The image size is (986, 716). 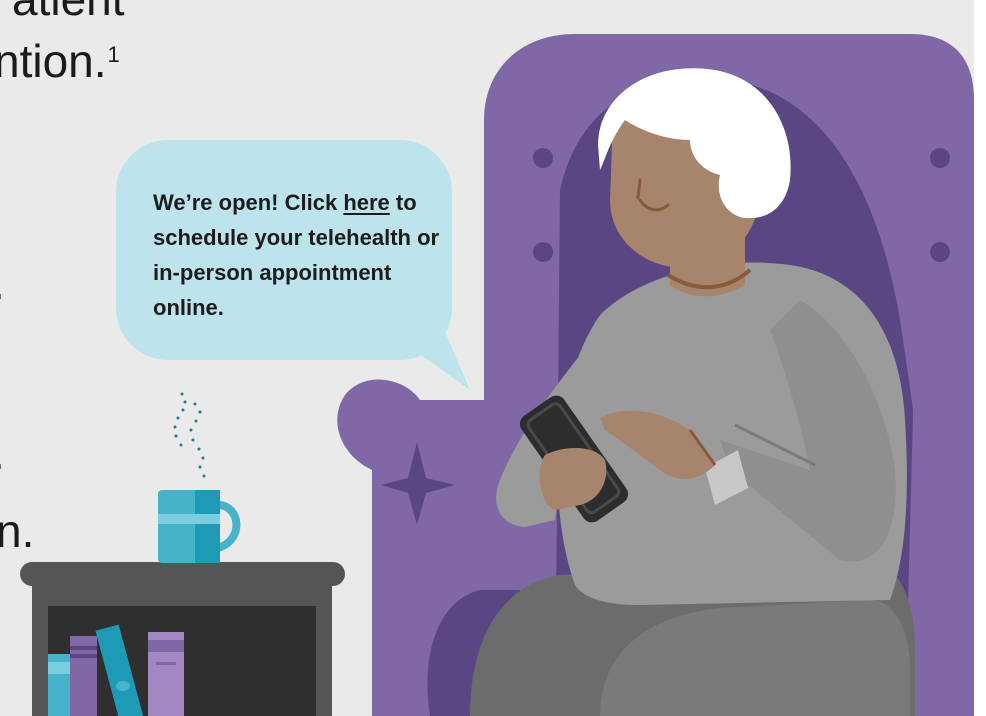 What do you see at coordinates (248, 202) in the screenshot?
I see `bubble-text-start: We’re open! Click` at bounding box center [248, 202].